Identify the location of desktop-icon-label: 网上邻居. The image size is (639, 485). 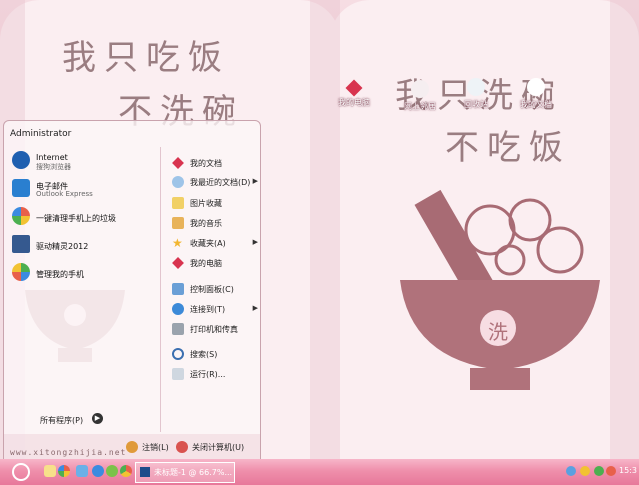
(420, 106).